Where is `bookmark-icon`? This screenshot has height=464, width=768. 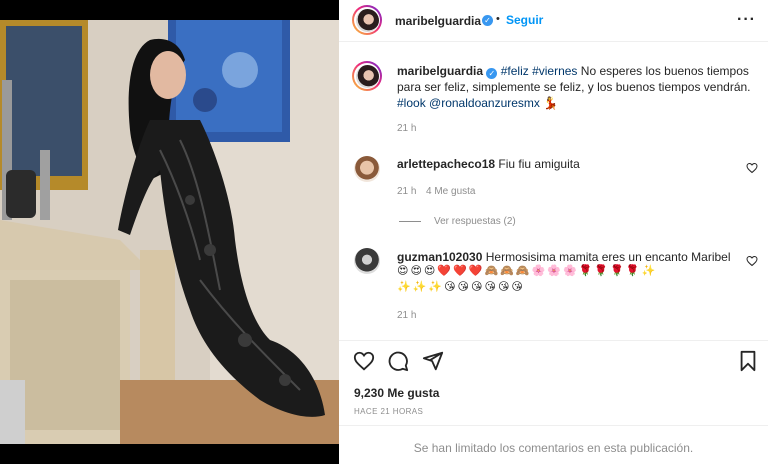 bookmark-icon is located at coordinates (748, 361).